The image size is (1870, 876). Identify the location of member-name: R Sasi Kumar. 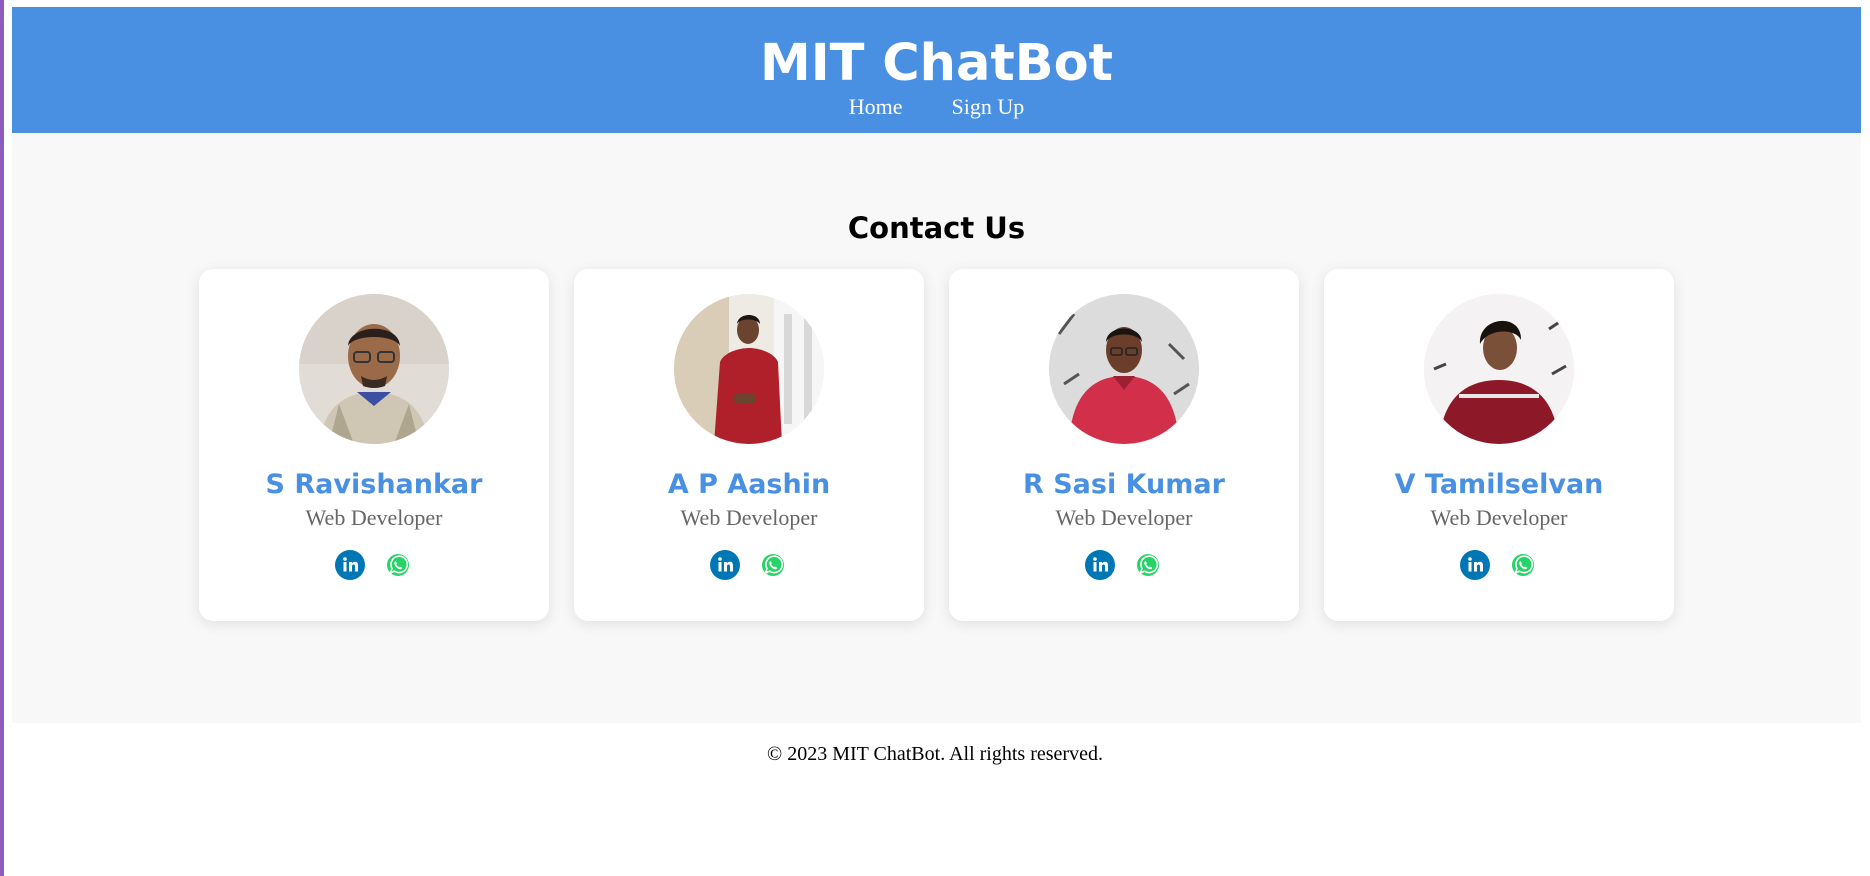
(1124, 484).